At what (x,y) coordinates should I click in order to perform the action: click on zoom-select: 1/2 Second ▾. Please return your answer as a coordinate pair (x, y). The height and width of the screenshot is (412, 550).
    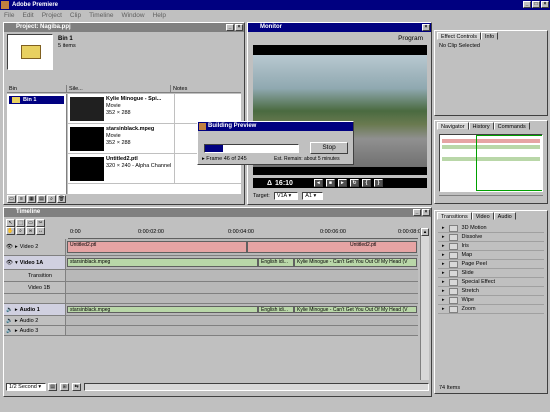
    Looking at the image, I should click on (26, 387).